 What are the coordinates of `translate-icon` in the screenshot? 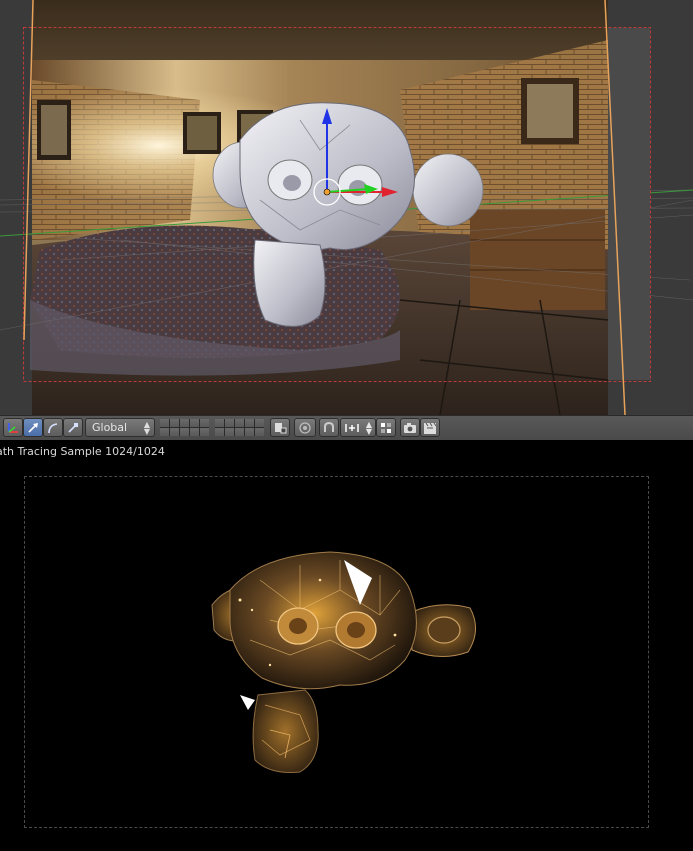 It's located at (33, 427).